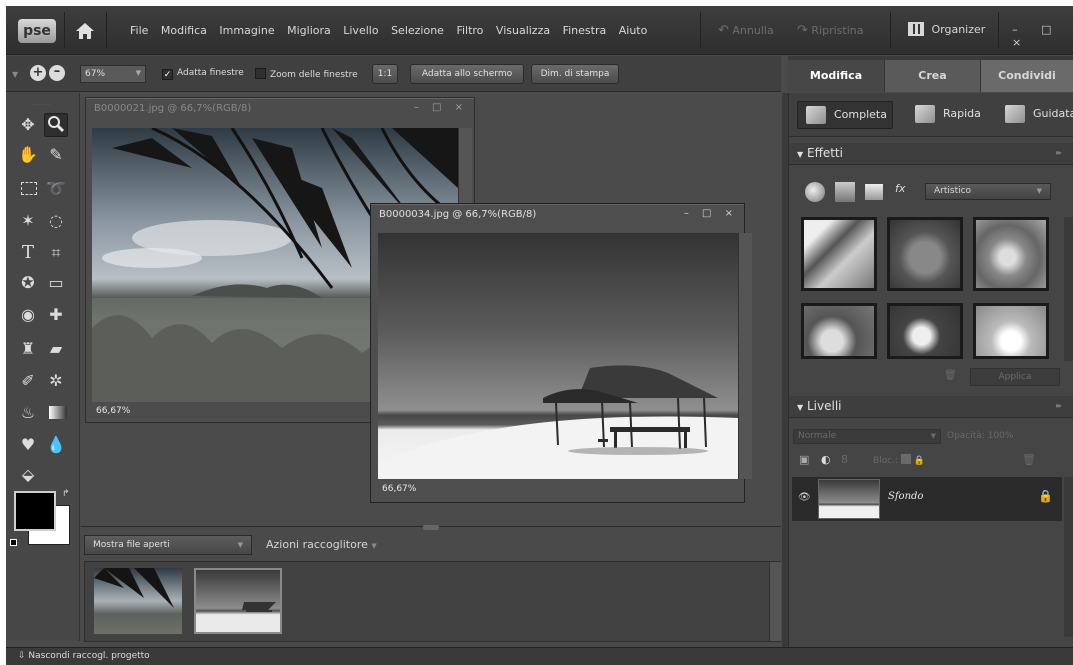 This screenshot has height=665, width=1073. Describe the element at coordinates (28, 155) in the screenshot. I see `hand-tool-icon: ✋` at that location.